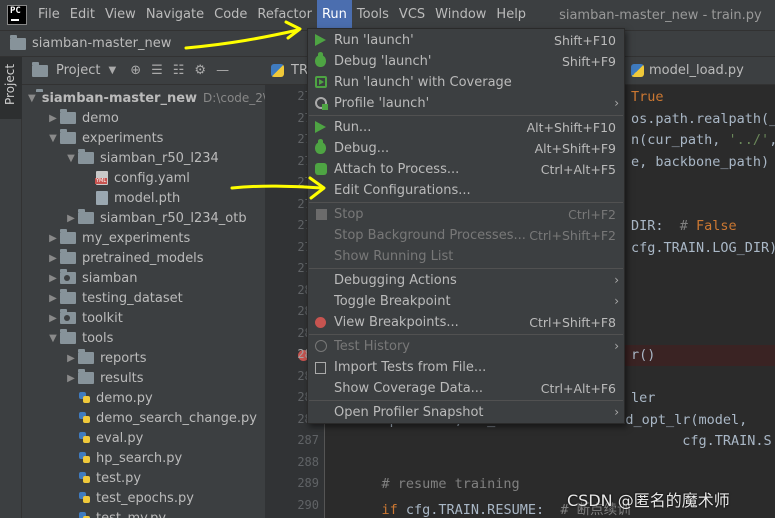  Describe the element at coordinates (466, 40) in the screenshot. I see `menu-item-run-launch: Run 'launch' Shift+F10` at that location.